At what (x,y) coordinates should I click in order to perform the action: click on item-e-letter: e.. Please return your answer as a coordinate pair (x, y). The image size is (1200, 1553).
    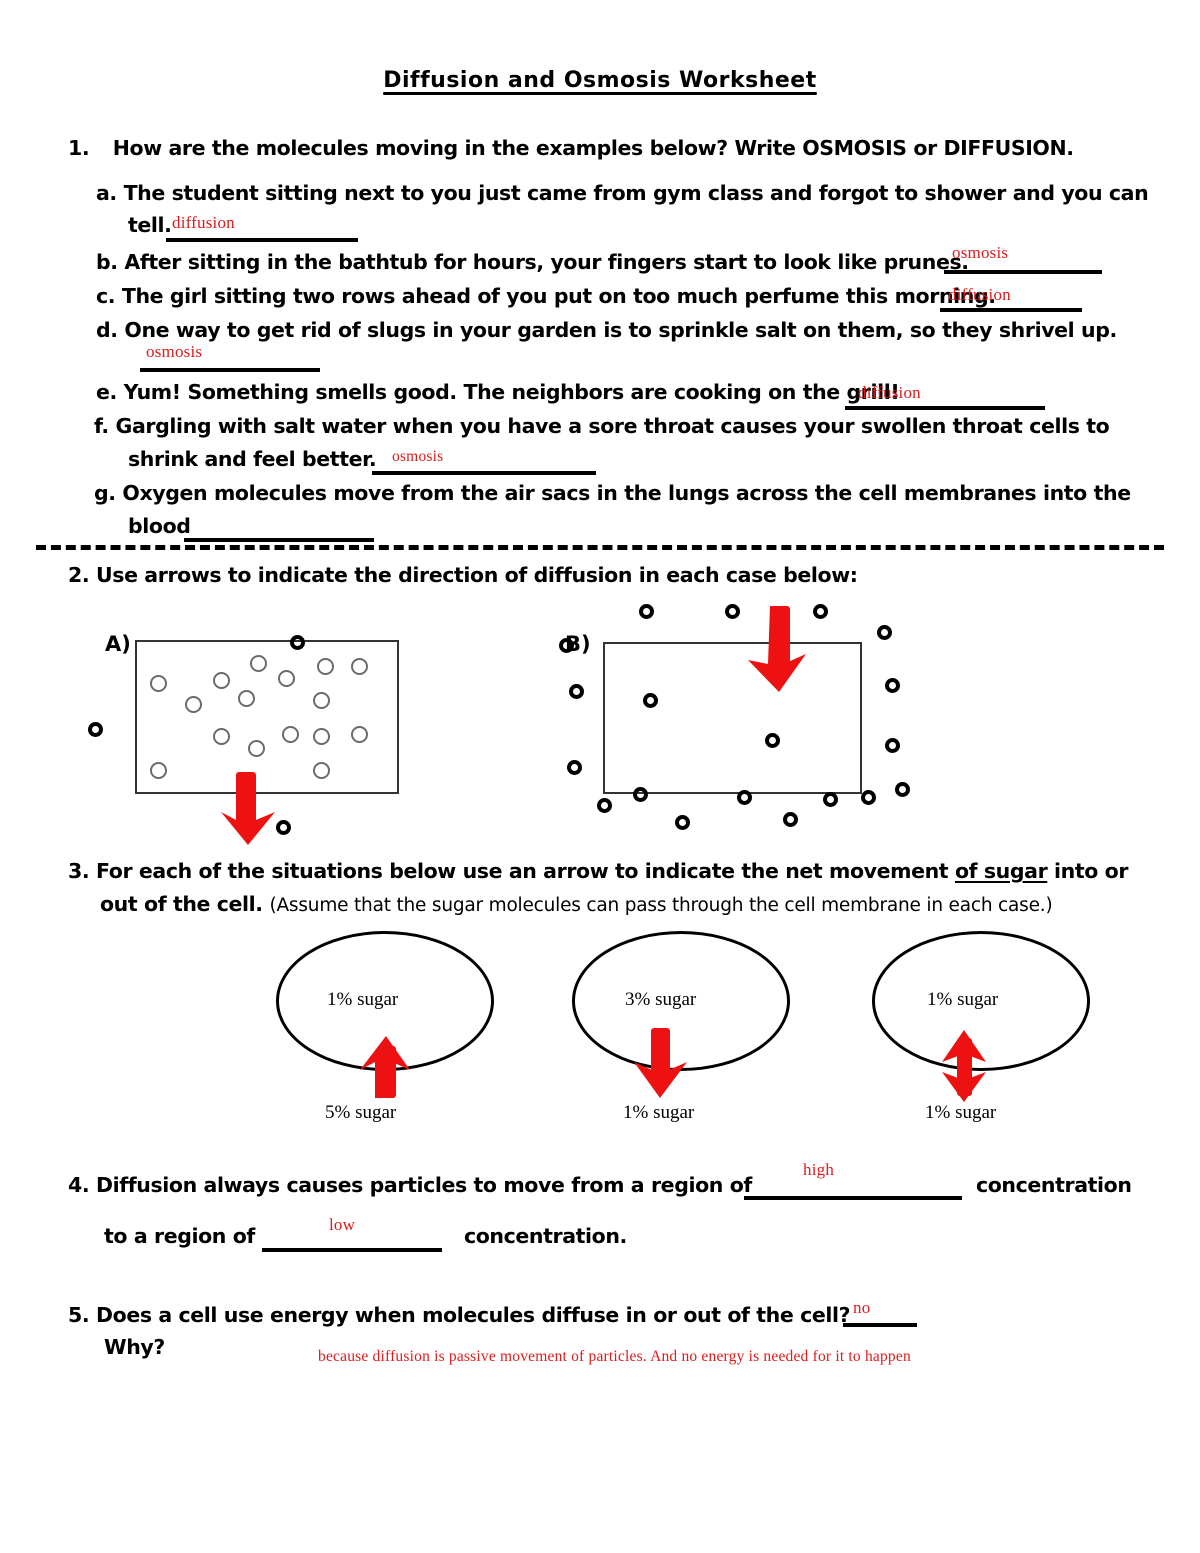
    Looking at the image, I should click on (106, 392).